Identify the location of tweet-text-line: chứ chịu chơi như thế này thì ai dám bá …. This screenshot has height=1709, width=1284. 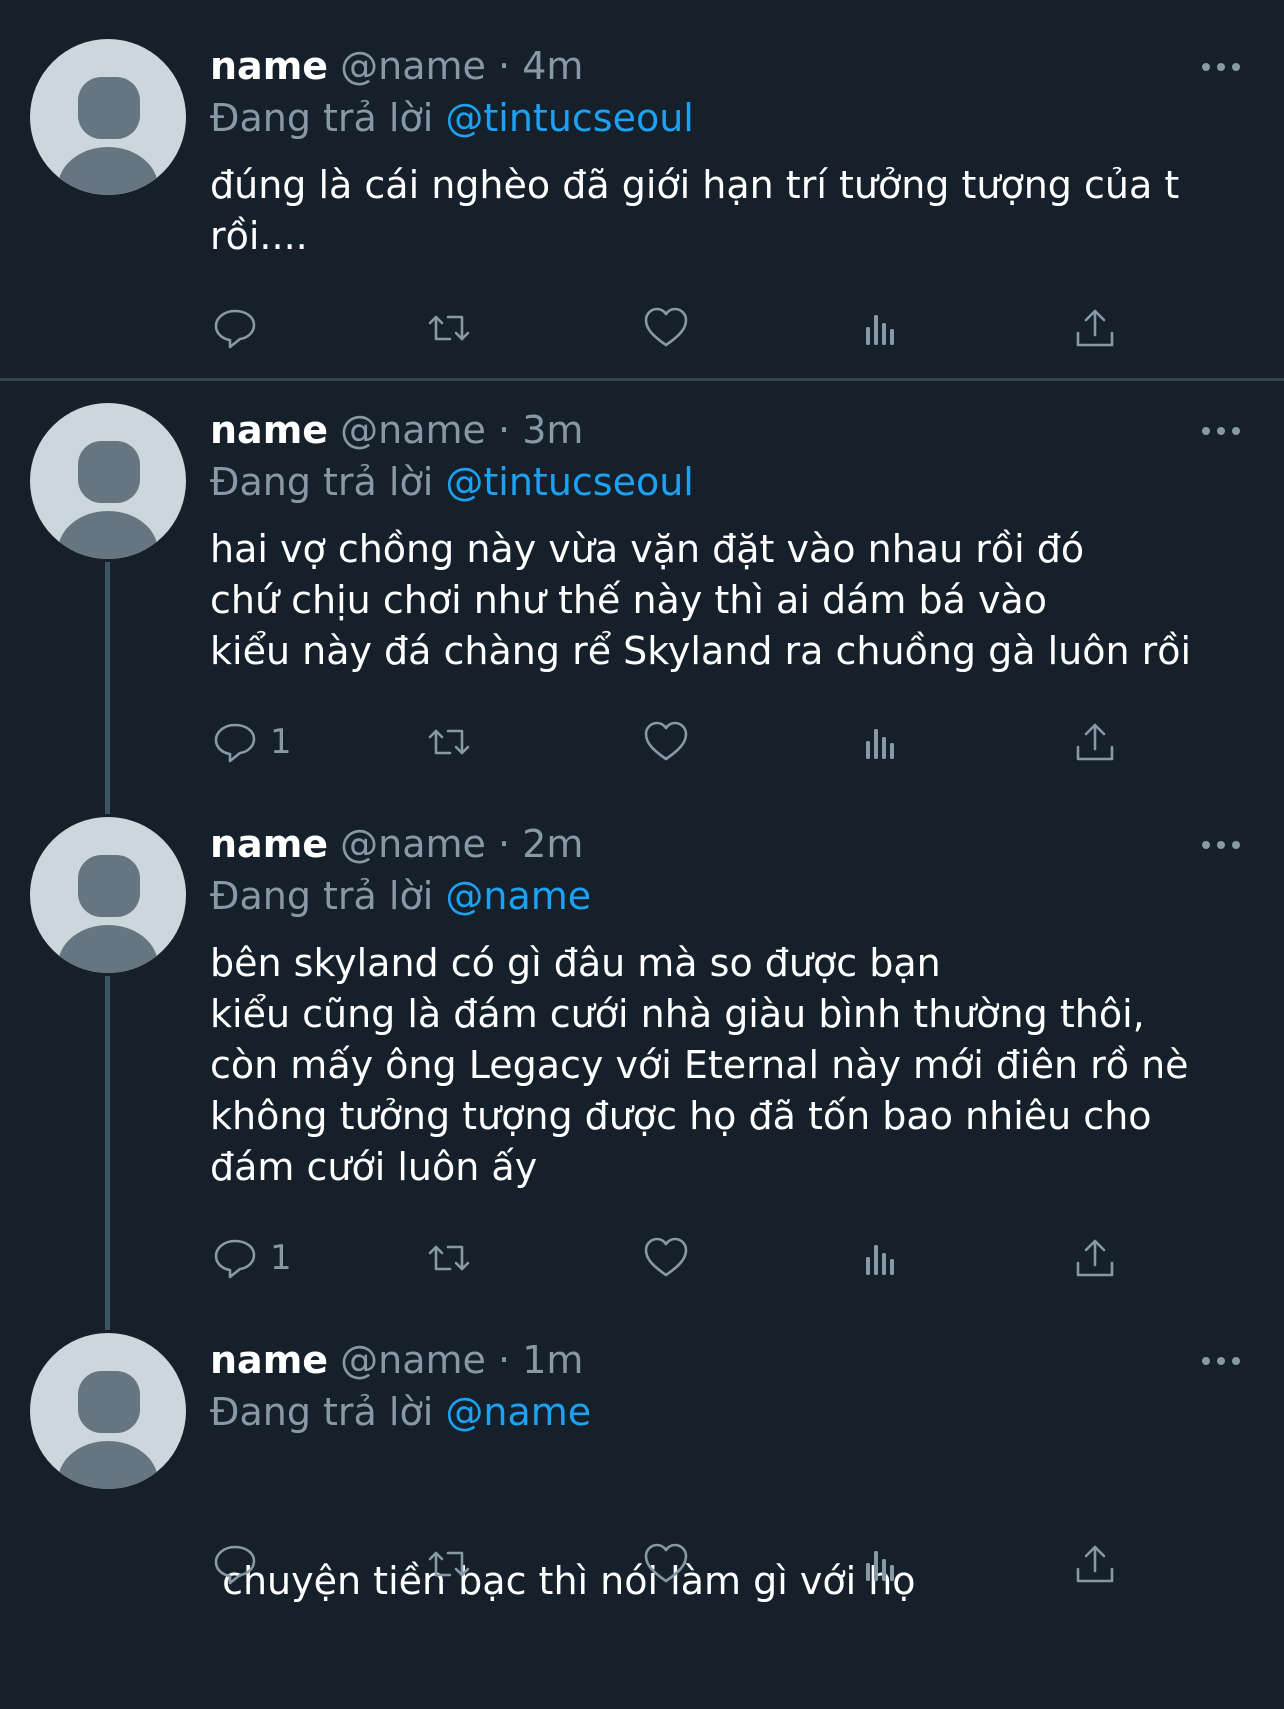
(628, 600).